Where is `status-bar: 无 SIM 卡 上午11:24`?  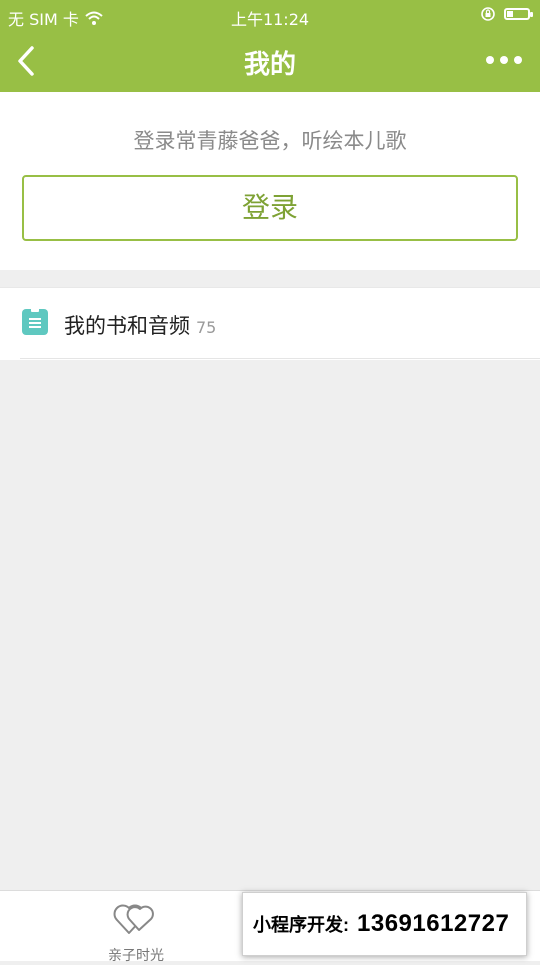
status-bar: 无 SIM 卡 上午11:24 is located at coordinates (270, 15).